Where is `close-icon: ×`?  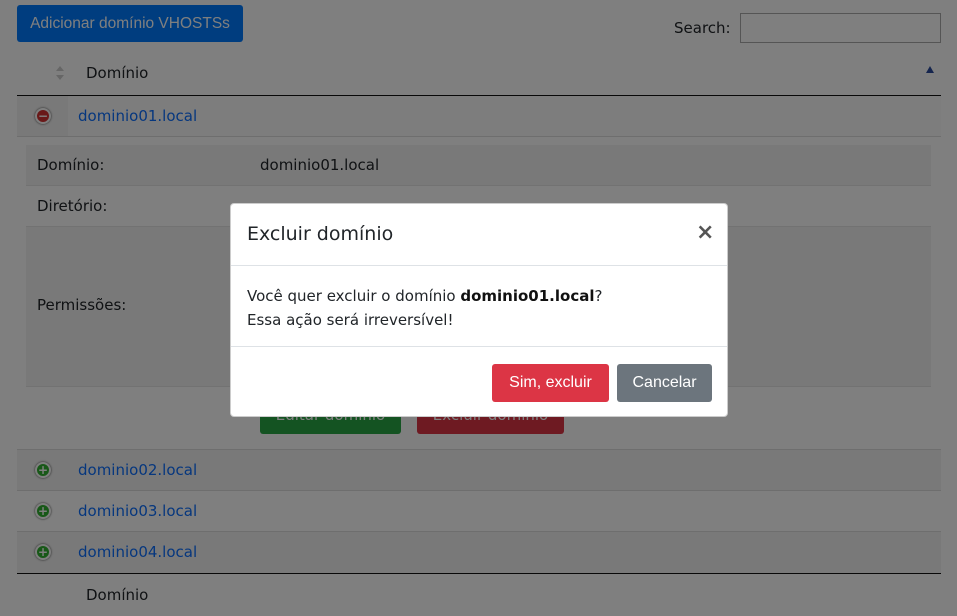
close-icon: × is located at coordinates (705, 232).